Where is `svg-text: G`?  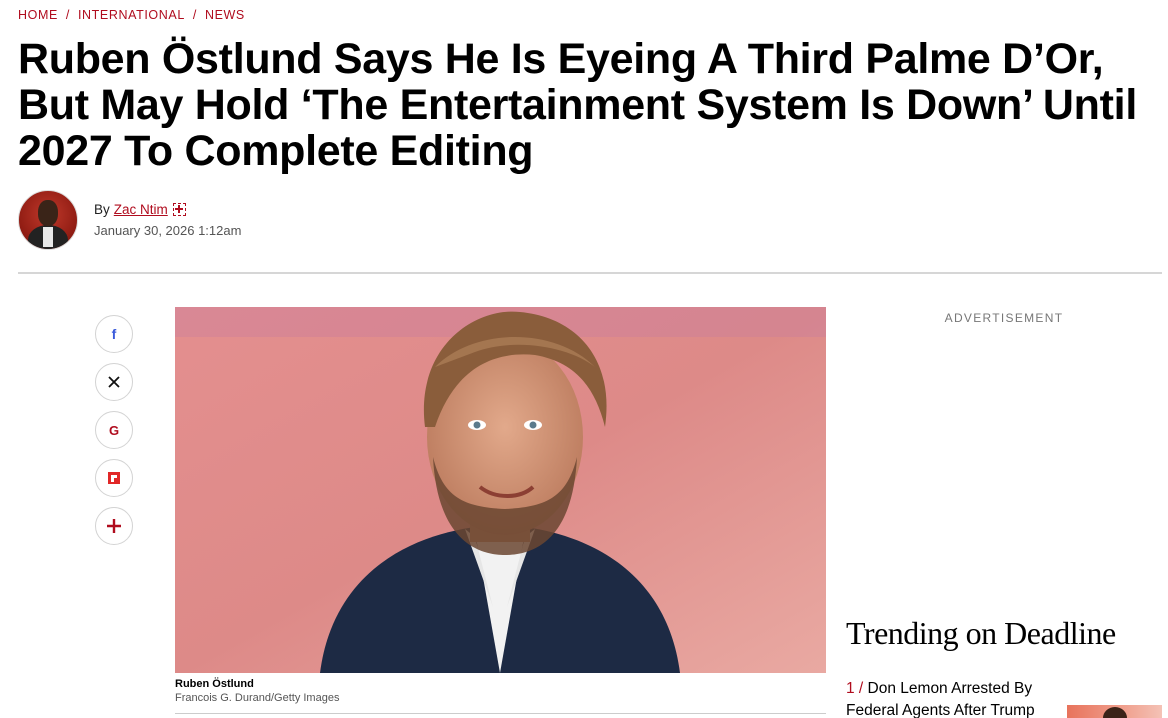 svg-text: G is located at coordinates (114, 430).